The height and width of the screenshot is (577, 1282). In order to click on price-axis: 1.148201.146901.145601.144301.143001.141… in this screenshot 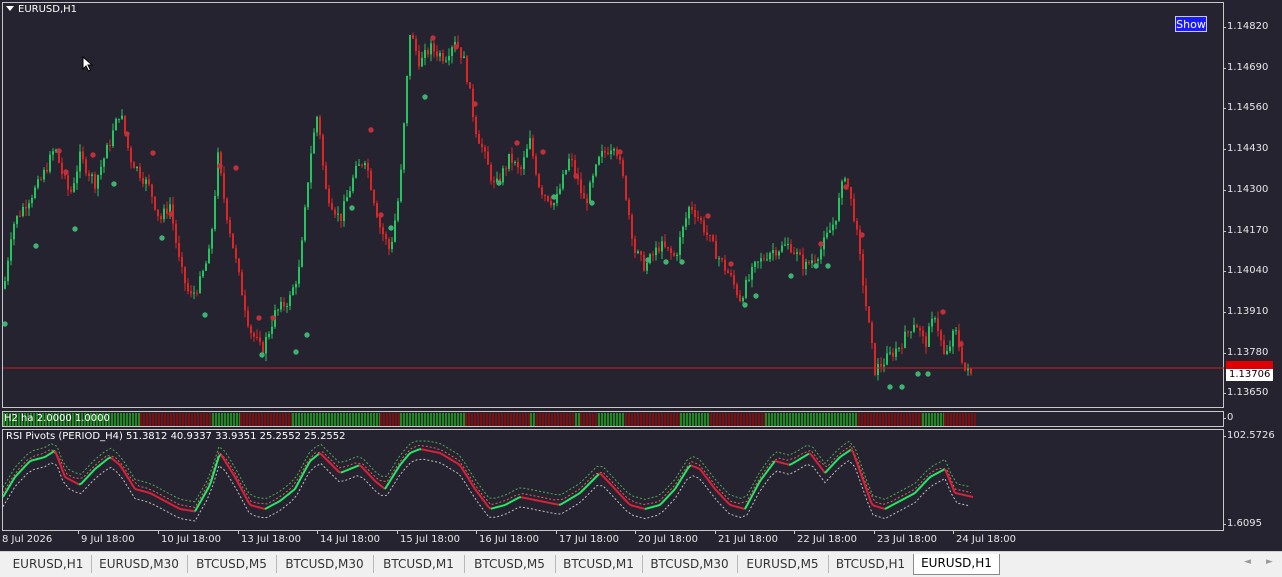, I will do `click(1253, 205)`.